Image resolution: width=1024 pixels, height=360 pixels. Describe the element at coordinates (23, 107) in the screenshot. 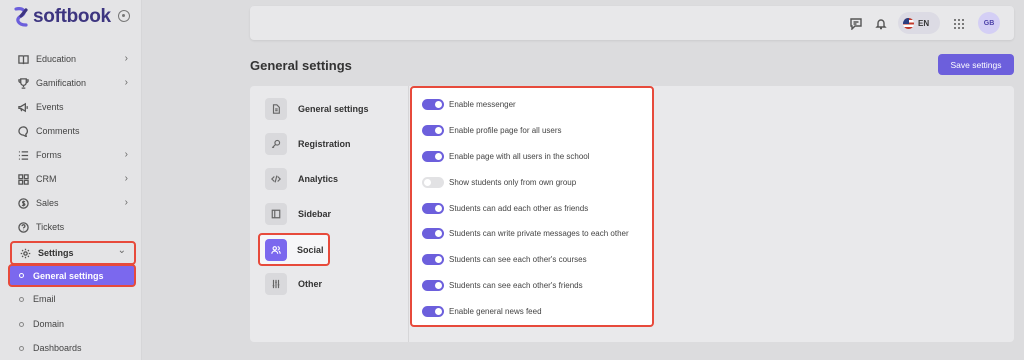

I see `megaphone-icon` at that location.